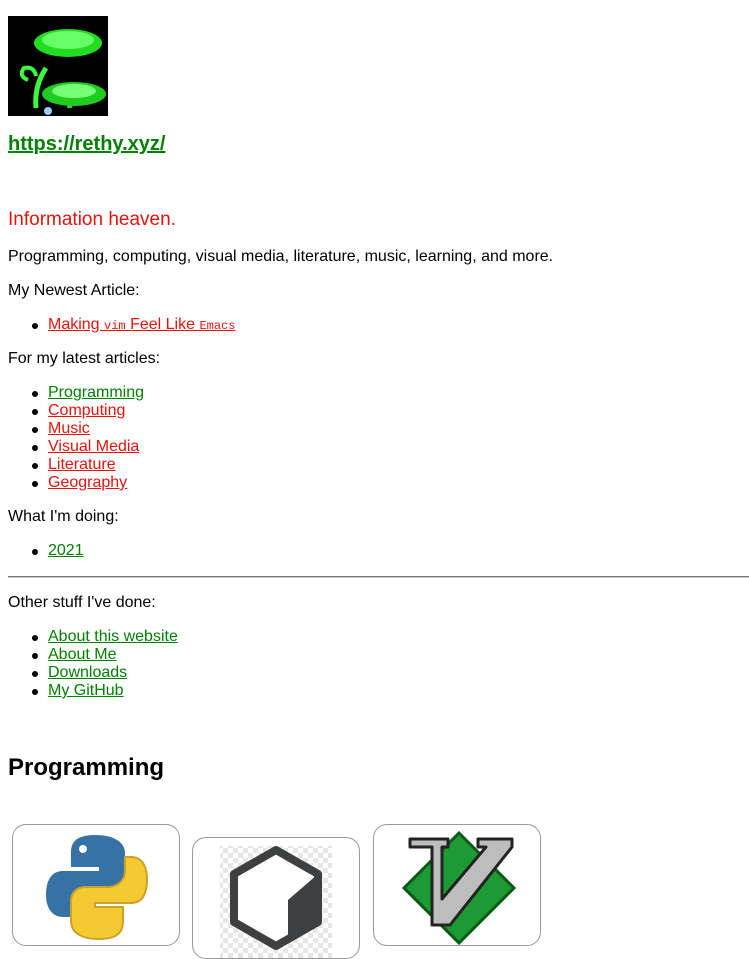 This screenshot has width=749, height=959. I want to click on link-visual-media: Visual Media, so click(93, 446).